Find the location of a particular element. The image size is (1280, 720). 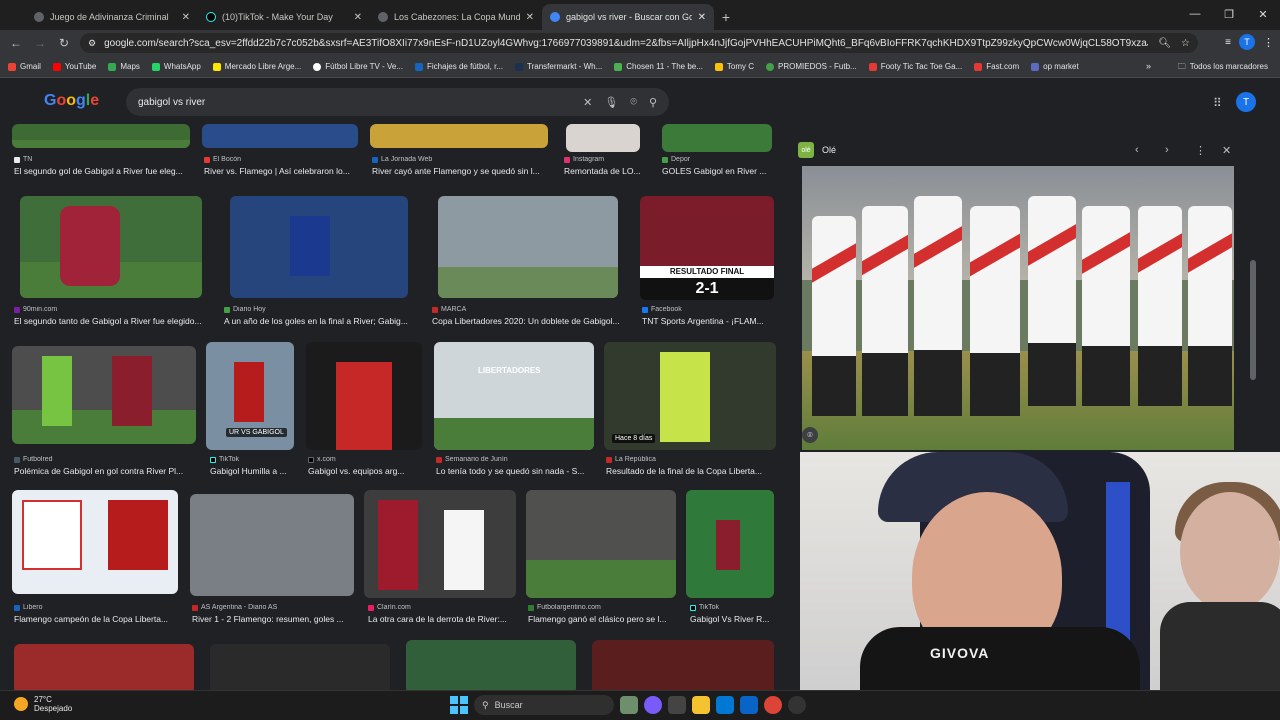

result-source: TN is located at coordinates (104, 159).